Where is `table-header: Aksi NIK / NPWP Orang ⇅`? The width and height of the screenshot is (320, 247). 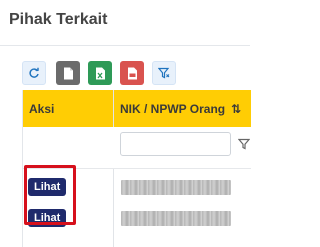 table-header: Aksi NIK / NPWP Orang ⇅ is located at coordinates (137, 108).